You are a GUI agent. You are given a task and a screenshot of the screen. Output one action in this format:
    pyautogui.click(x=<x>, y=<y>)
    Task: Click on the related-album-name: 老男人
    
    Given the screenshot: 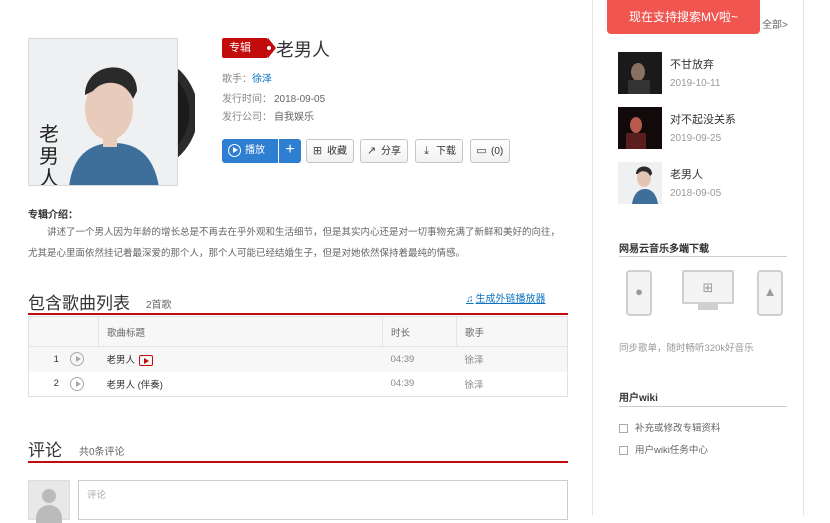 What is the action you would take?
    pyautogui.click(x=686, y=174)
    